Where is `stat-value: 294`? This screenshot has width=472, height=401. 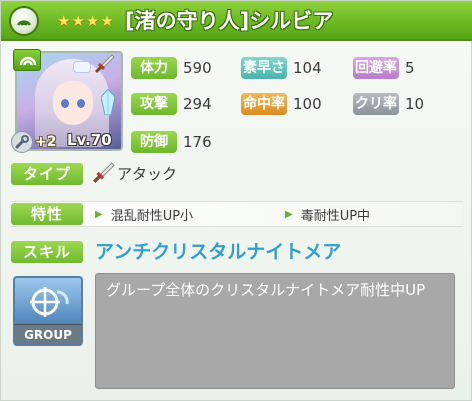
stat-value: 294 is located at coordinates (197, 104).